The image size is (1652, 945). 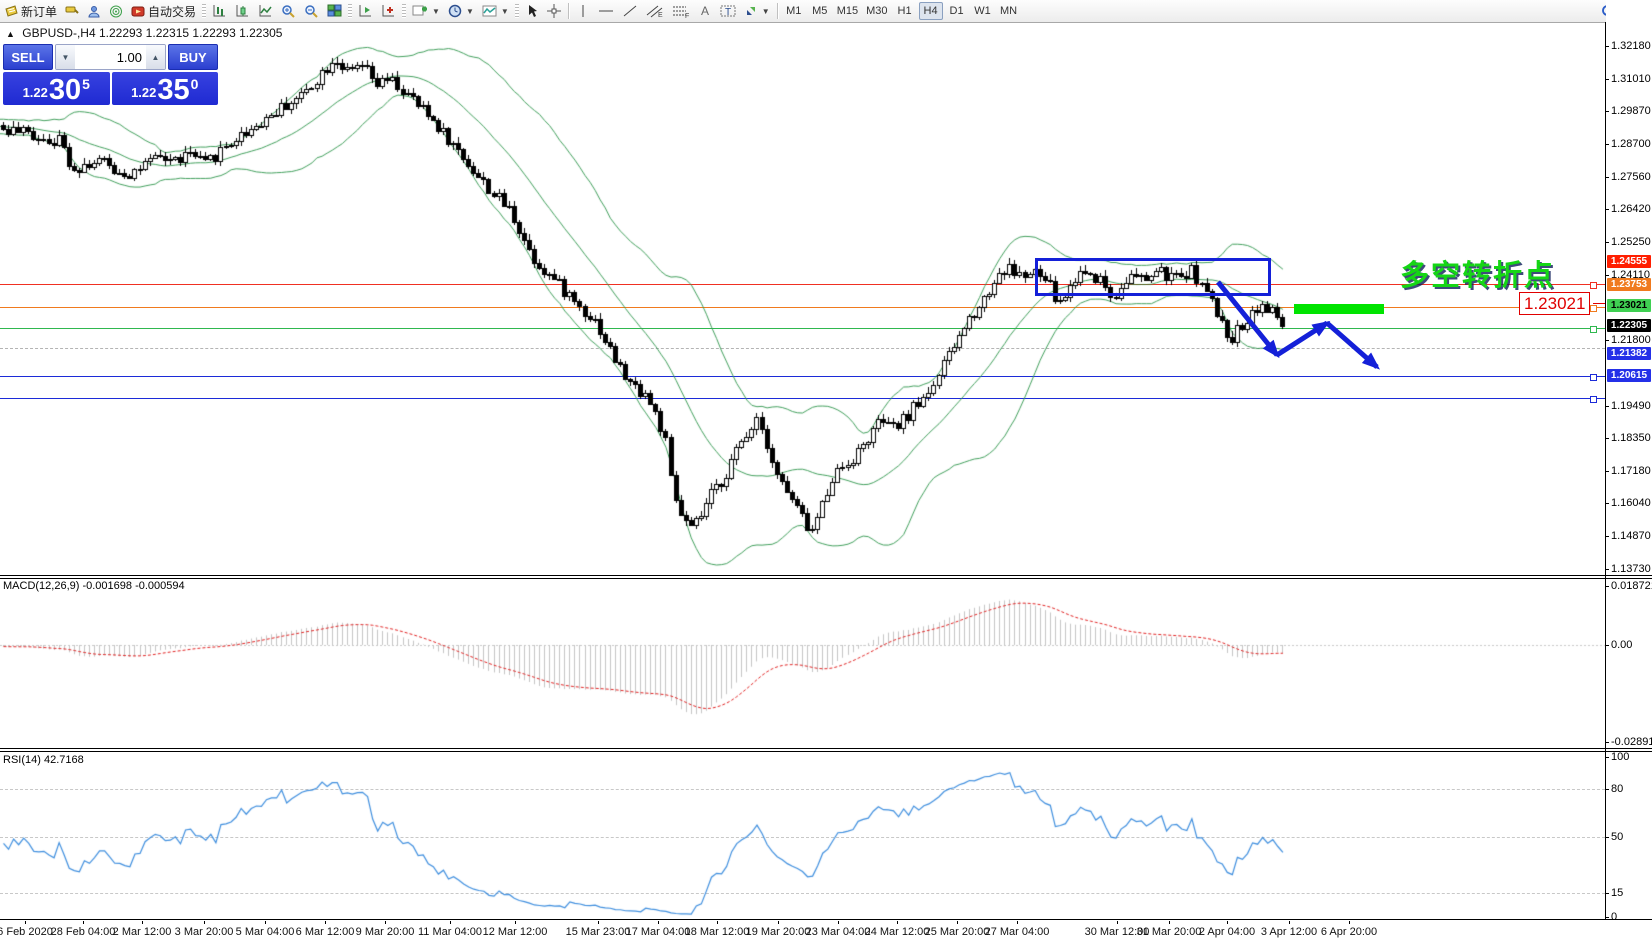 I want to click on crosshair-button, so click(x=554, y=11).